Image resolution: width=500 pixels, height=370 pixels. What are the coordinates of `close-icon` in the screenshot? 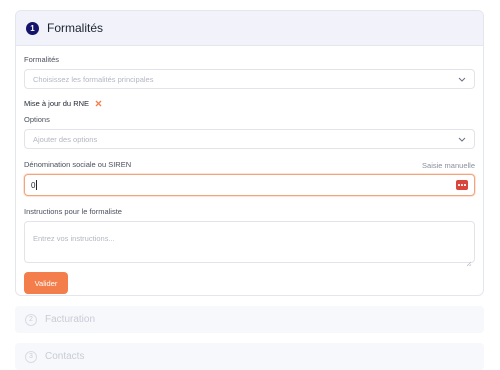 It's located at (98, 103).